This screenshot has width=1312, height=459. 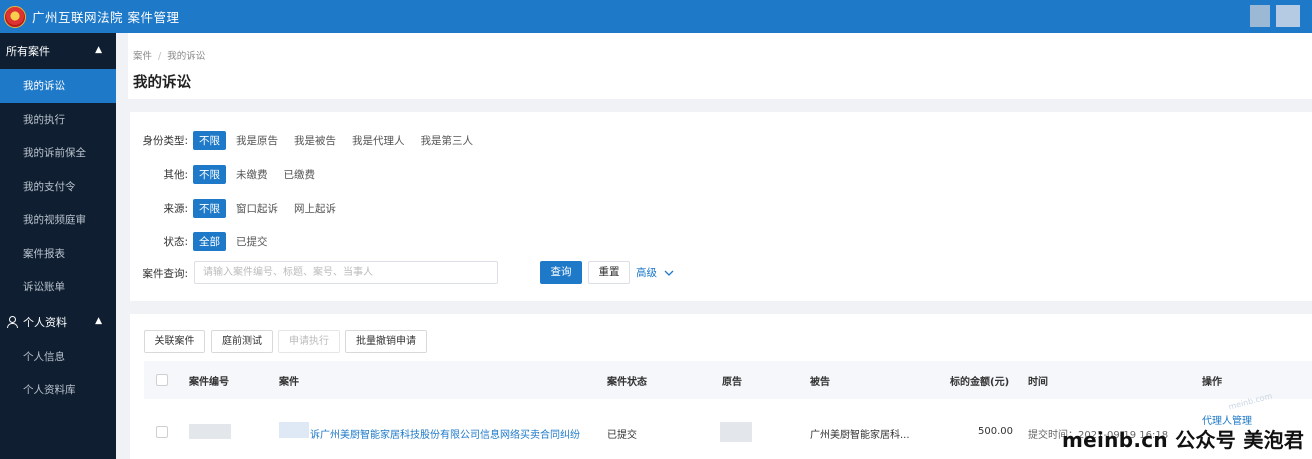 I want to click on column-header-defendant: 被告, so click(x=820, y=380).